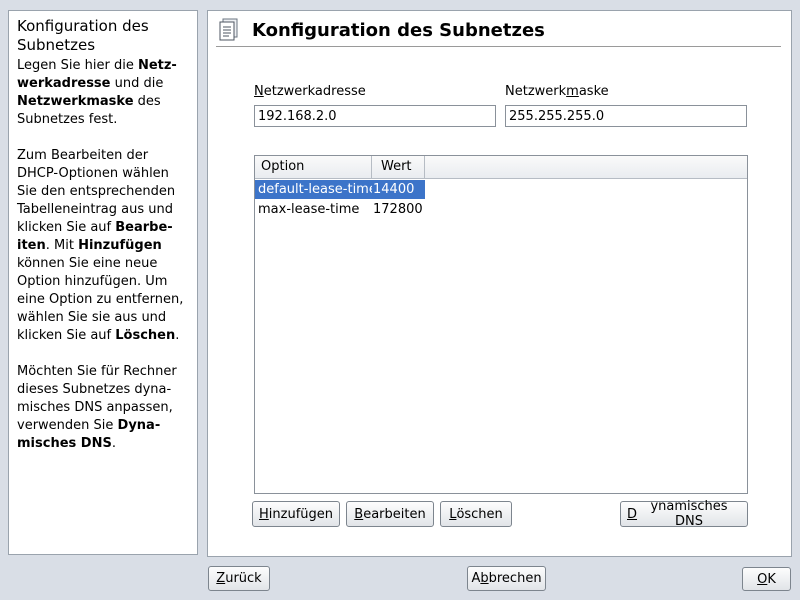  I want to click on dynamic-dns-button: Dynamisches DNS, so click(684, 514).